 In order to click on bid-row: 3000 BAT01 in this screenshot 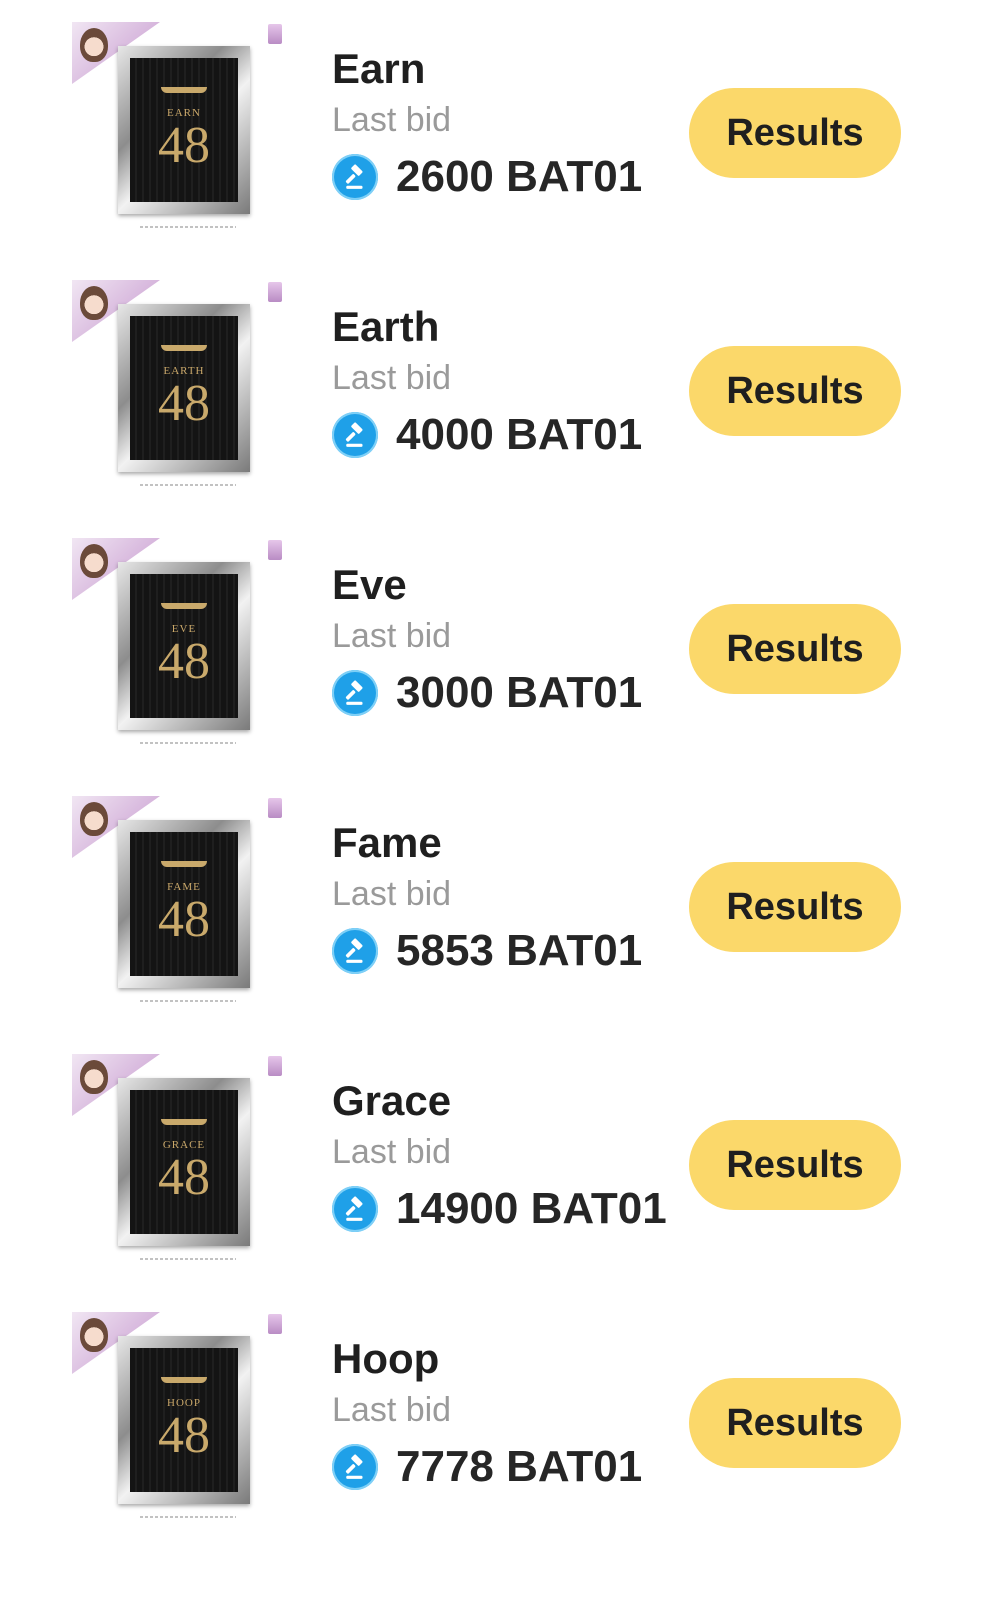, I will do `click(487, 693)`.